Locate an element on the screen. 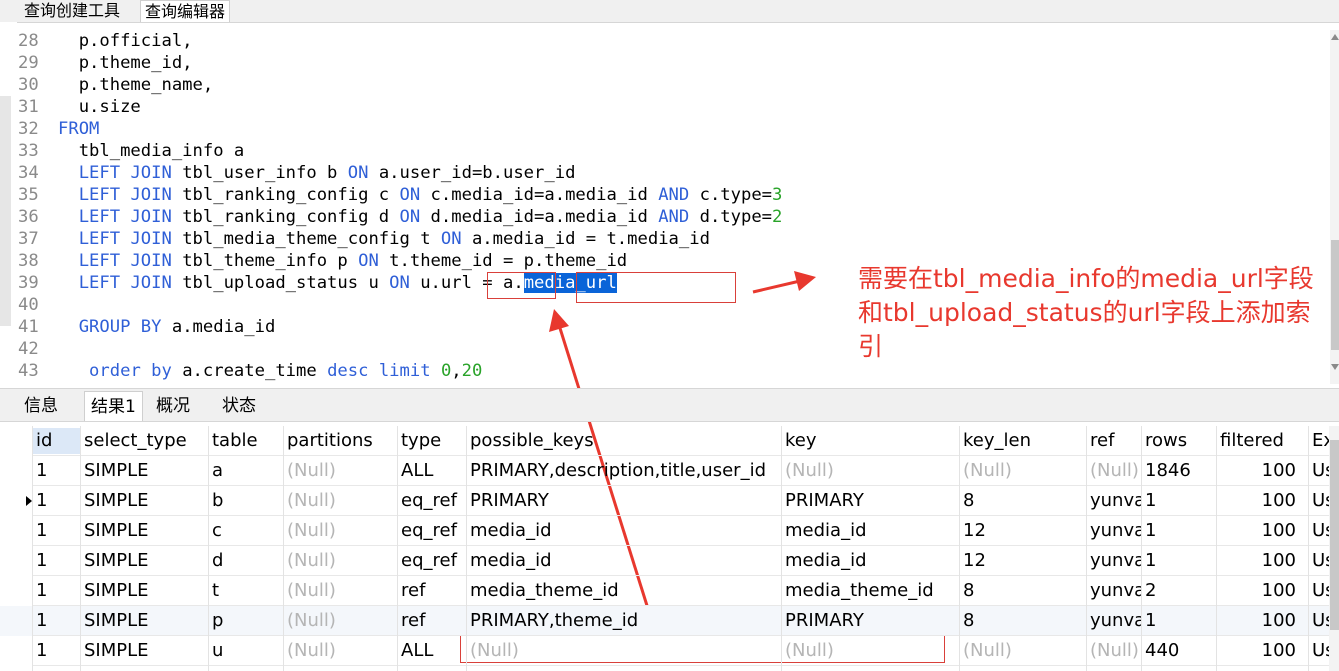 The image size is (1339, 671). column-header-ex: Ex is located at coordinates (1320, 441).